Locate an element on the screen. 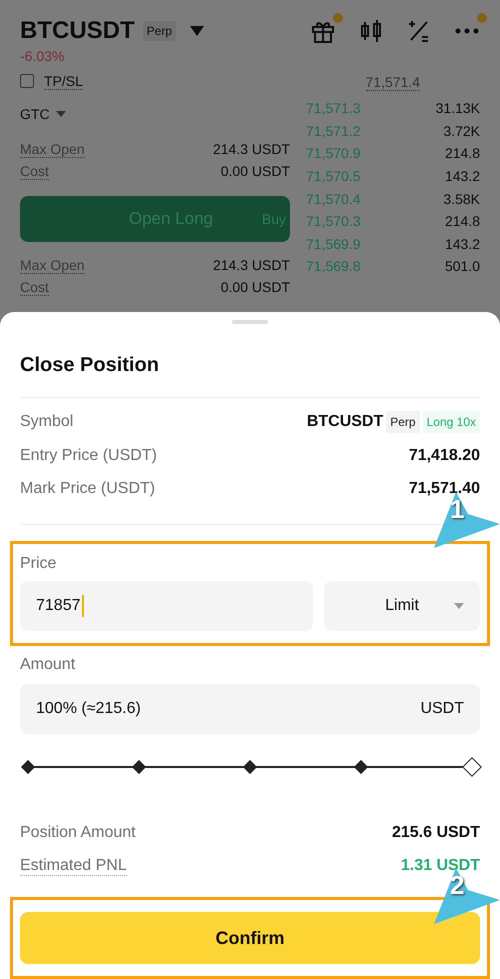 The image size is (500, 979). sheet-handle is located at coordinates (250, 322).